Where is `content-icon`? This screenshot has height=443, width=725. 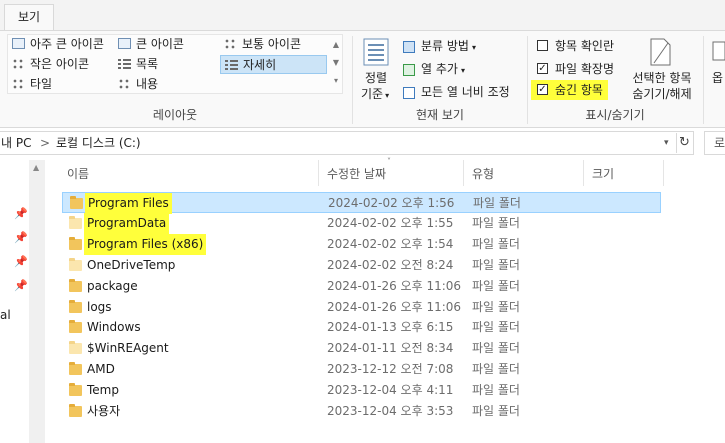
content-icon is located at coordinates (124, 83).